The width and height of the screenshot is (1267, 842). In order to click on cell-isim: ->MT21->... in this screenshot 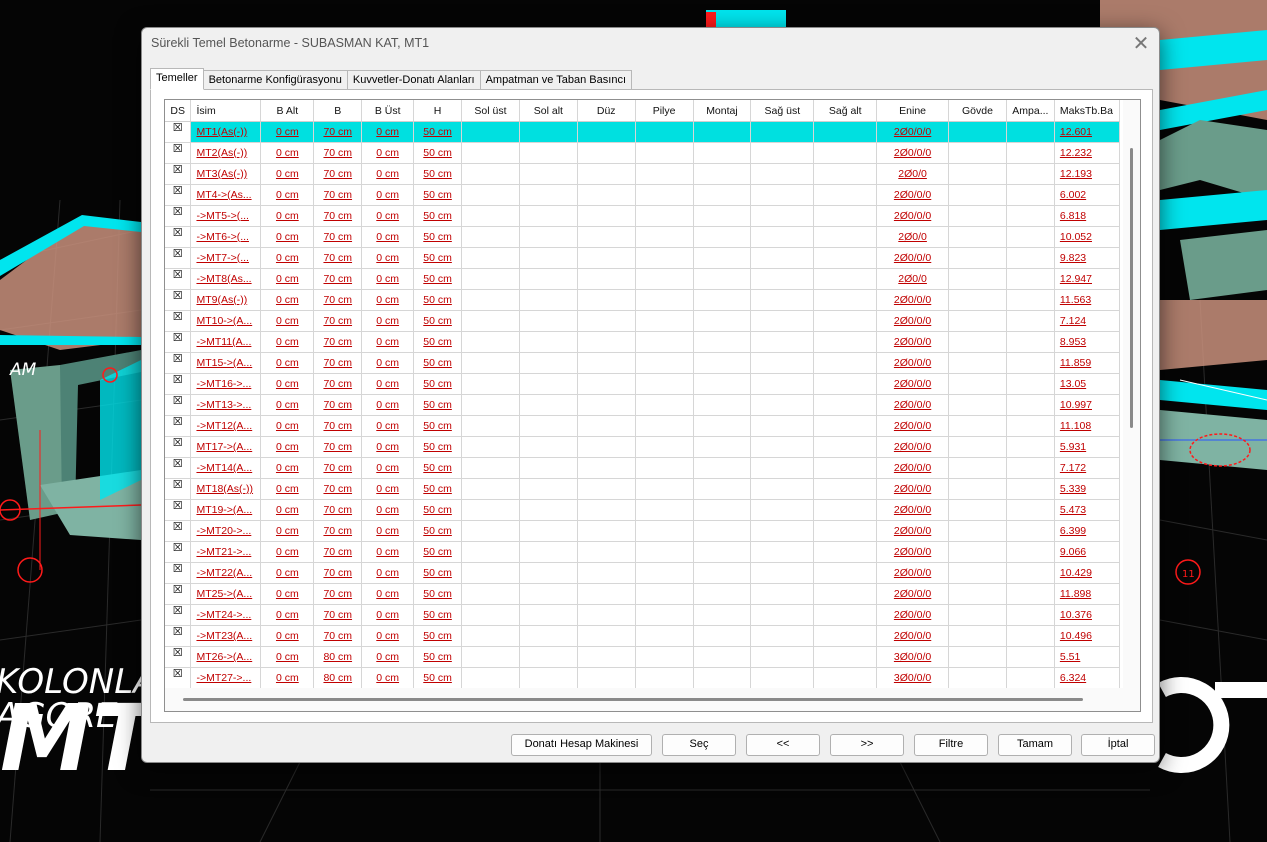, I will do `click(226, 552)`.